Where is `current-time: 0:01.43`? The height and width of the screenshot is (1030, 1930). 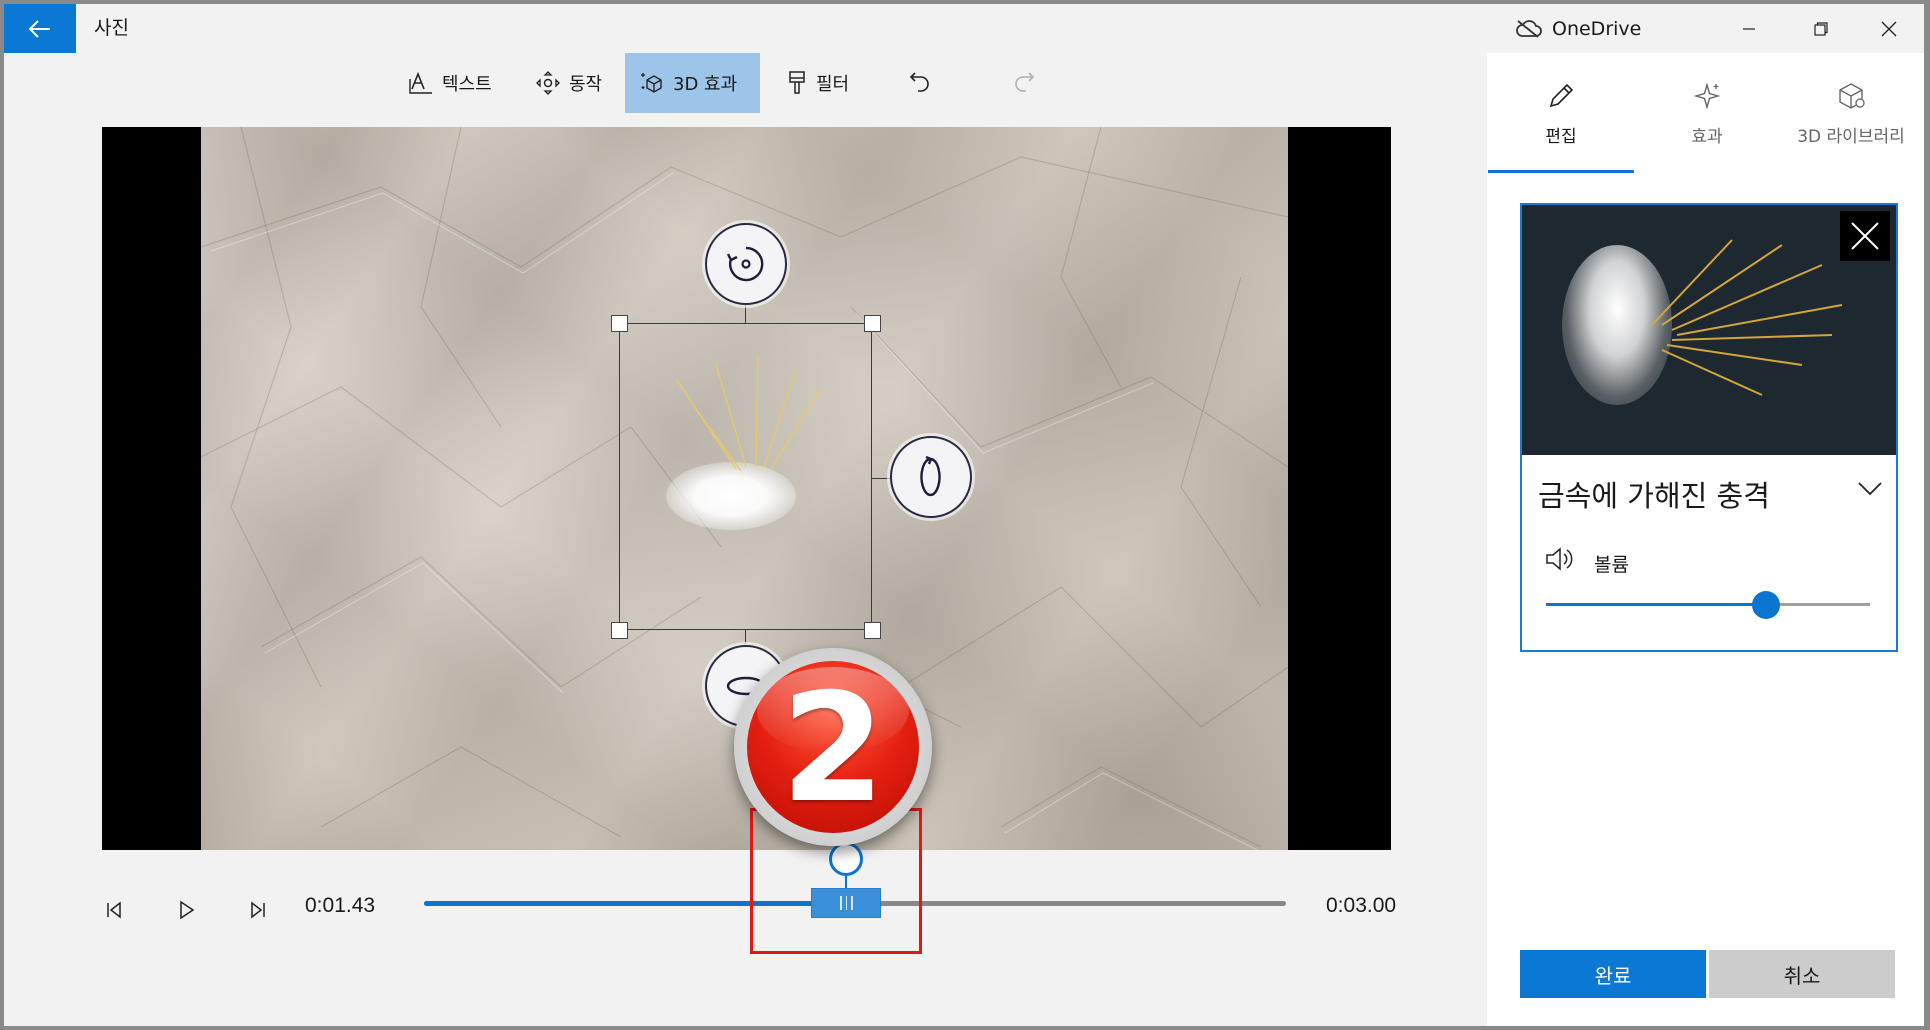 current-time: 0:01.43 is located at coordinates (340, 905).